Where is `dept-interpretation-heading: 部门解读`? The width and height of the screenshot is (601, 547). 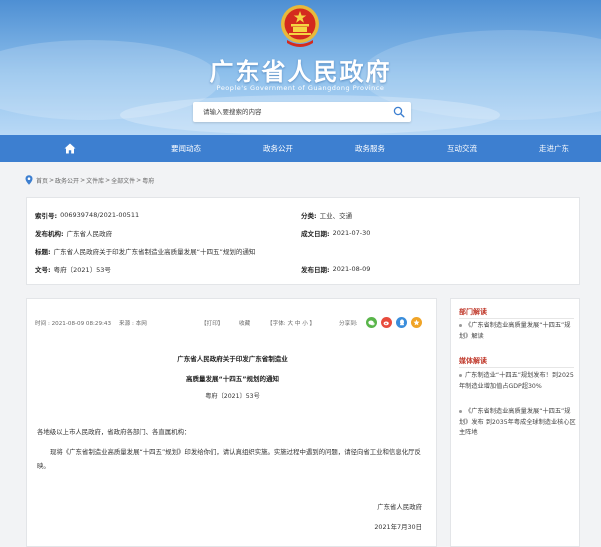
dept-interpretation-heading: 部门解读 is located at coordinates (473, 312).